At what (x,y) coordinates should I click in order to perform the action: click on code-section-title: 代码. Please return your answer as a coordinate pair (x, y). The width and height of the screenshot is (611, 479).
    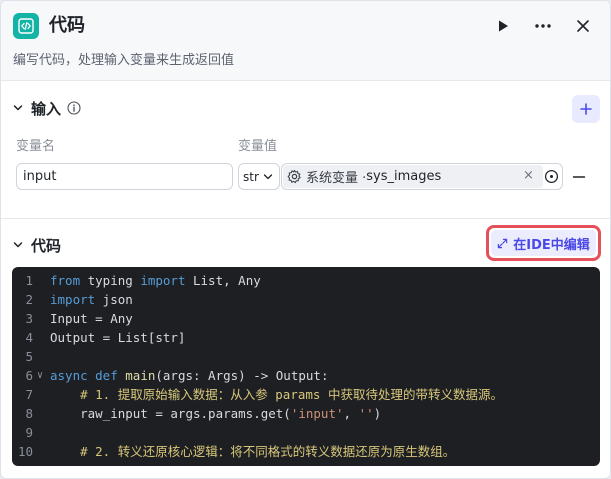
    Looking at the image, I should click on (46, 245).